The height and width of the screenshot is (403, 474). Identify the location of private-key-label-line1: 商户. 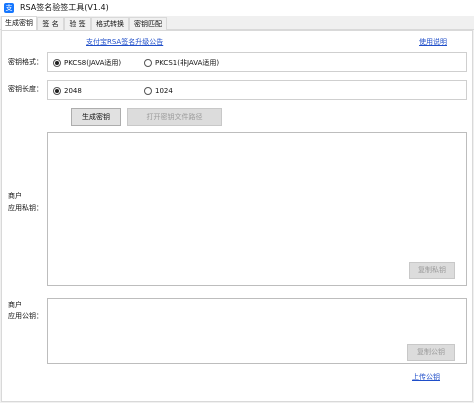
(15, 196).